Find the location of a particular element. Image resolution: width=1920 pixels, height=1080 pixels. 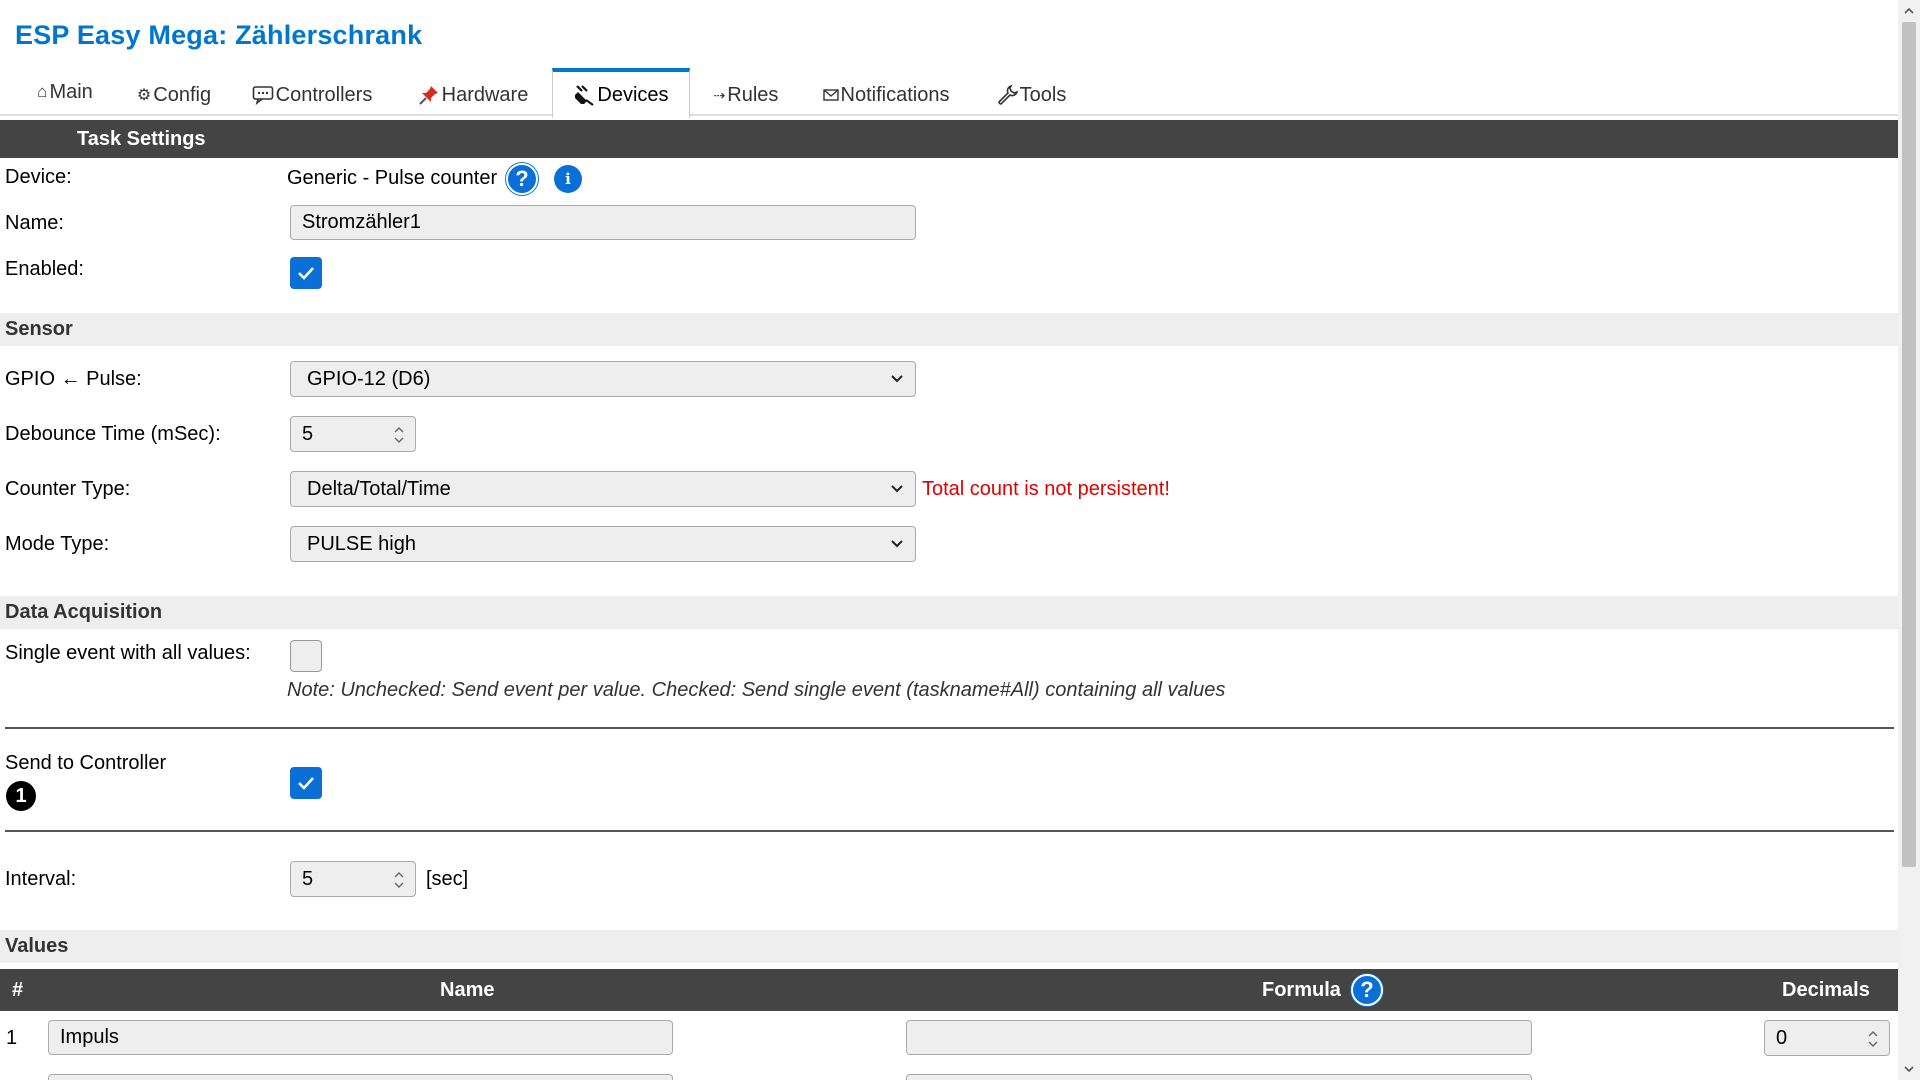

col-formula-header: Formula is located at coordinates (1301, 990).